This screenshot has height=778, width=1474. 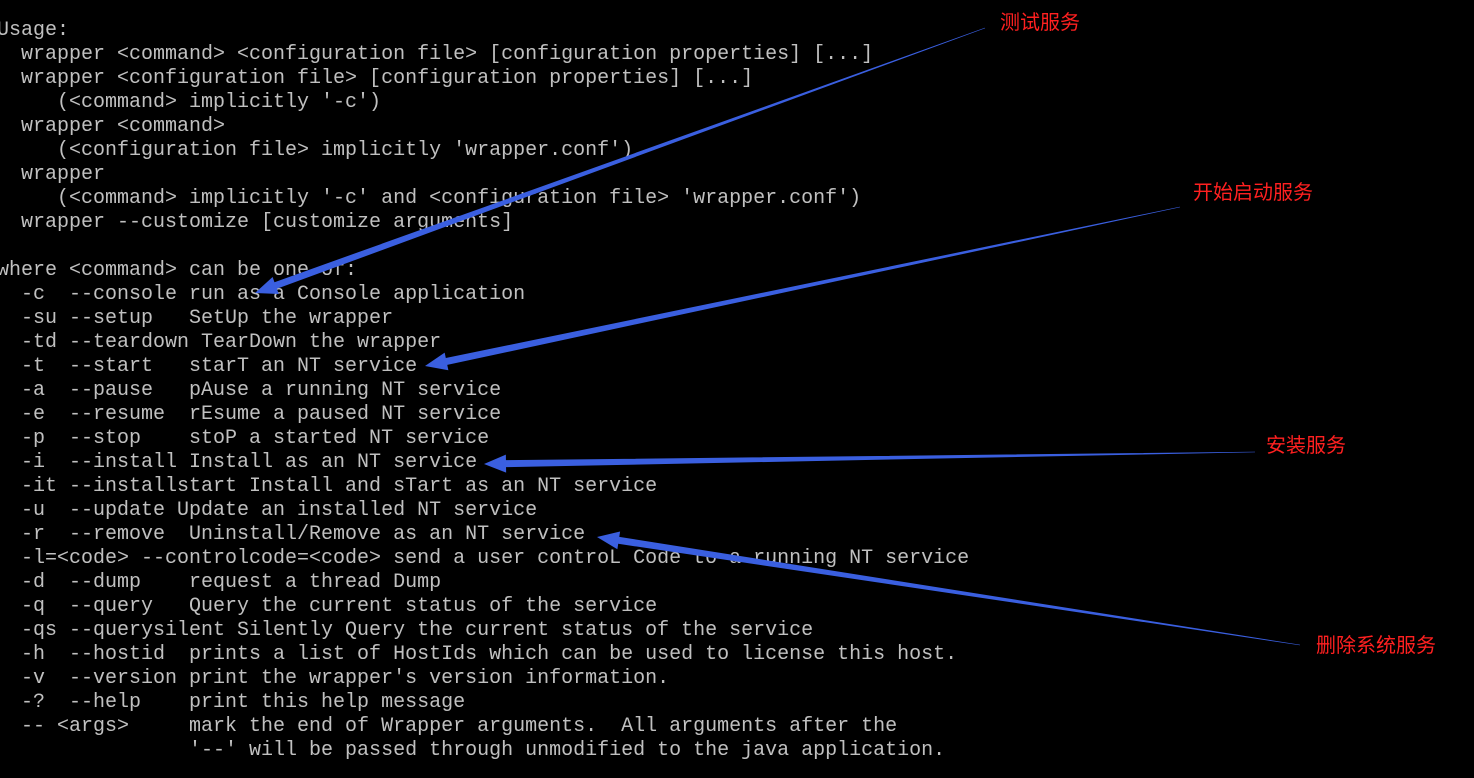 What do you see at coordinates (1376, 645) in the screenshot?
I see `annotation-label-remove-service: 删除系统服务` at bounding box center [1376, 645].